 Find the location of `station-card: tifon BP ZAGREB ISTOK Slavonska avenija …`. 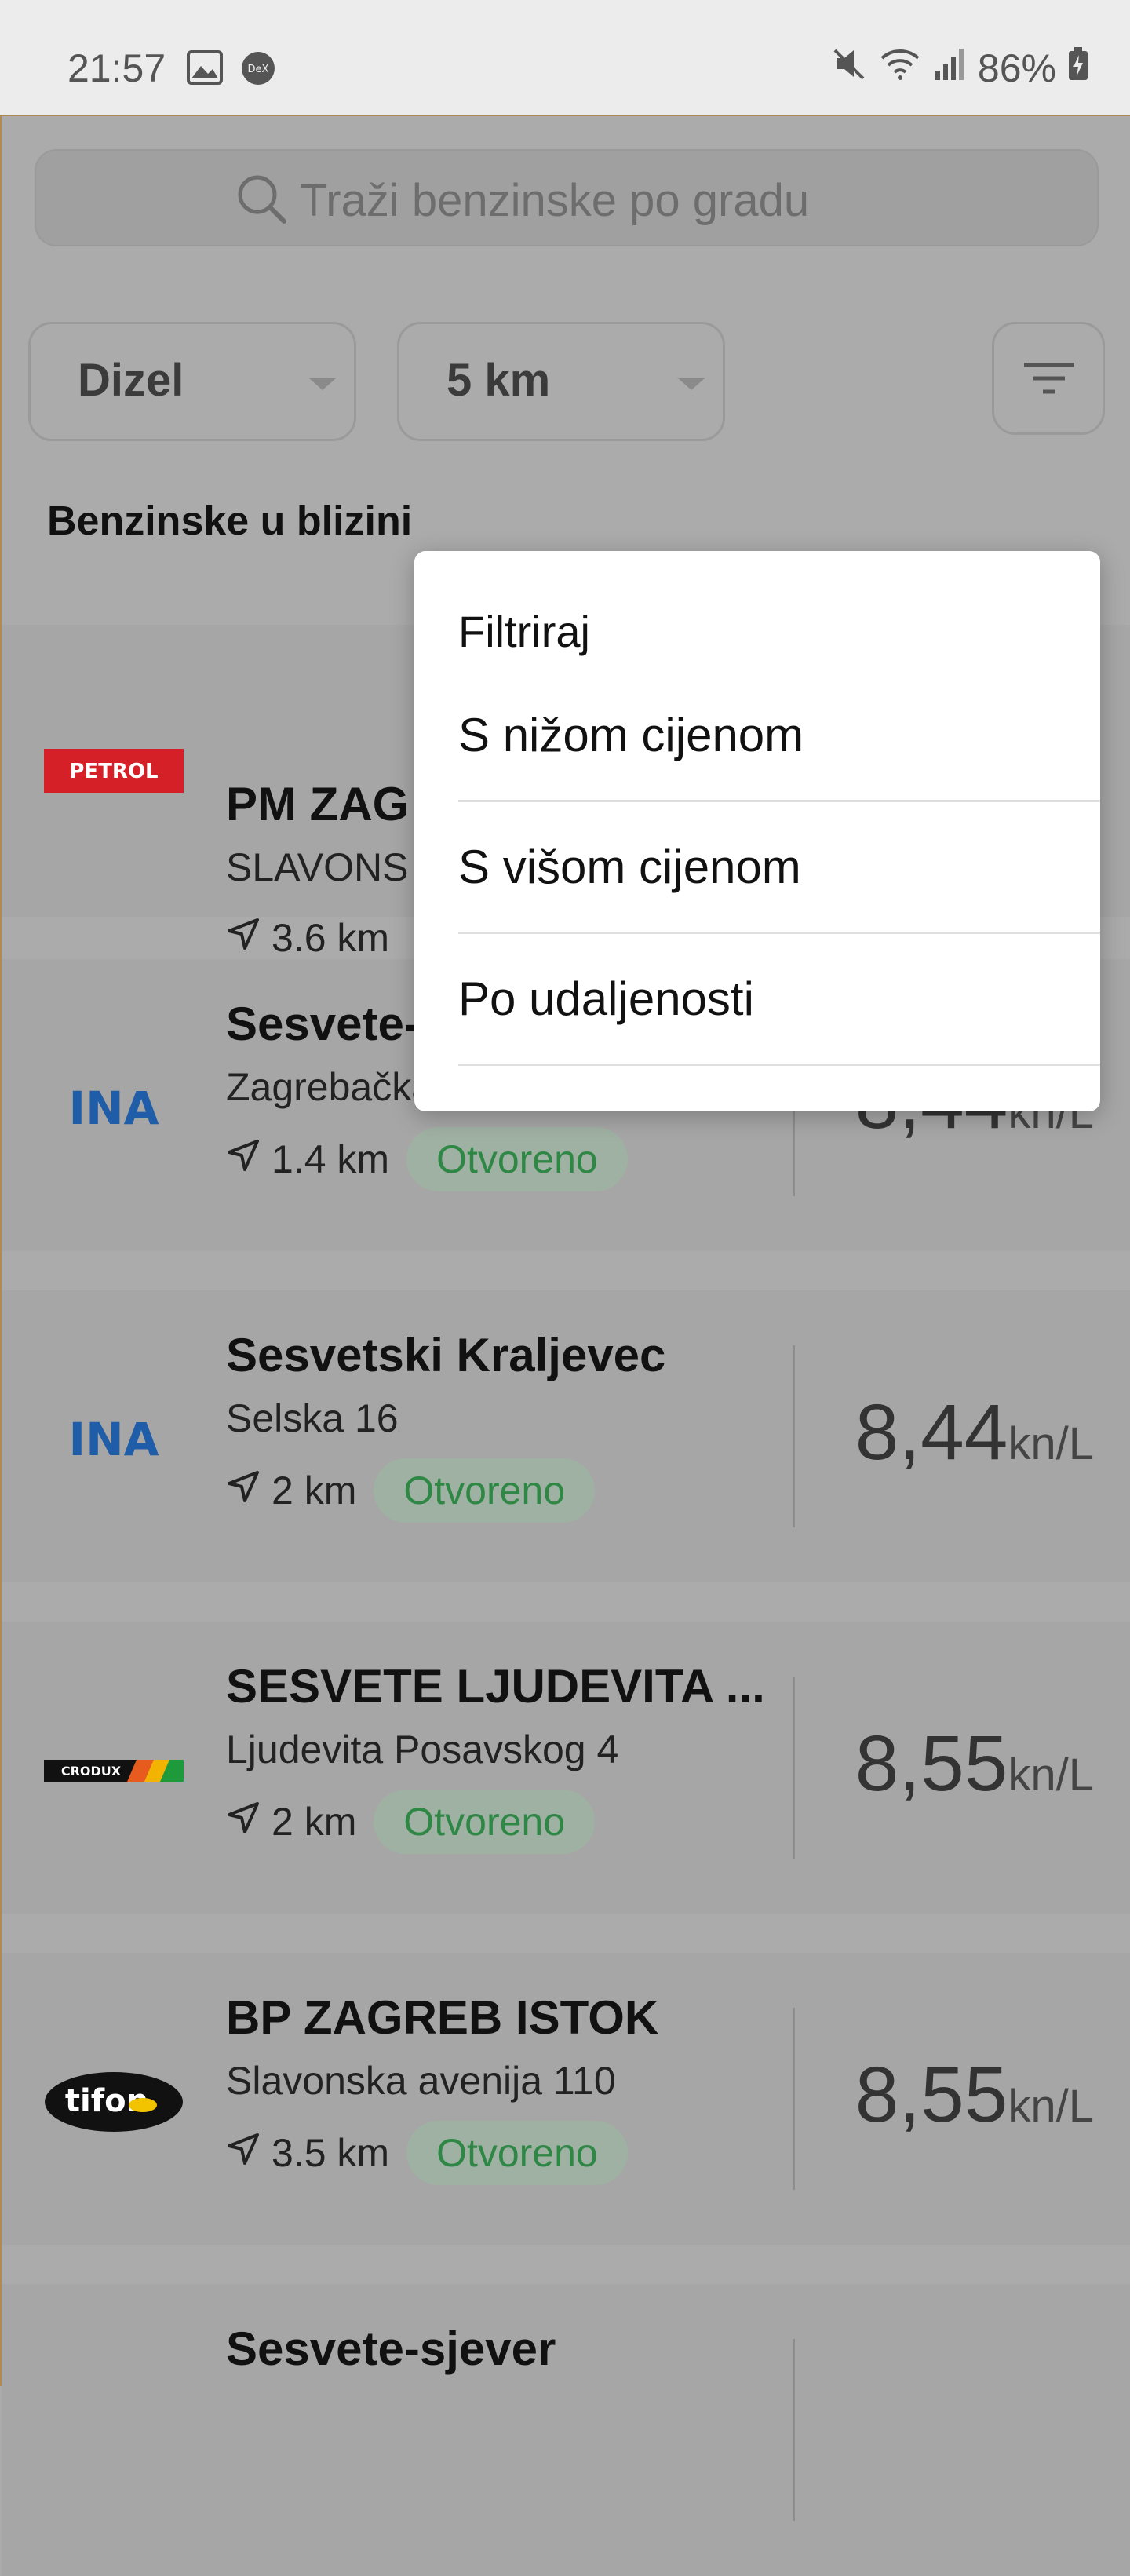

station-card: tifon BP ZAGREB ISTOK Slavonska avenija … is located at coordinates (566, 2099).